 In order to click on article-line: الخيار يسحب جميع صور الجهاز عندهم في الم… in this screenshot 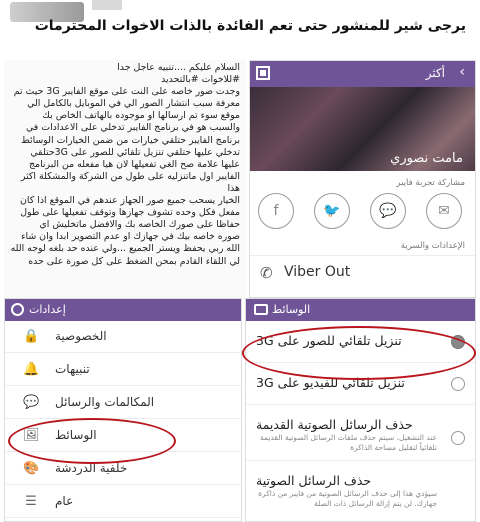, I will do `click(130, 201)`.